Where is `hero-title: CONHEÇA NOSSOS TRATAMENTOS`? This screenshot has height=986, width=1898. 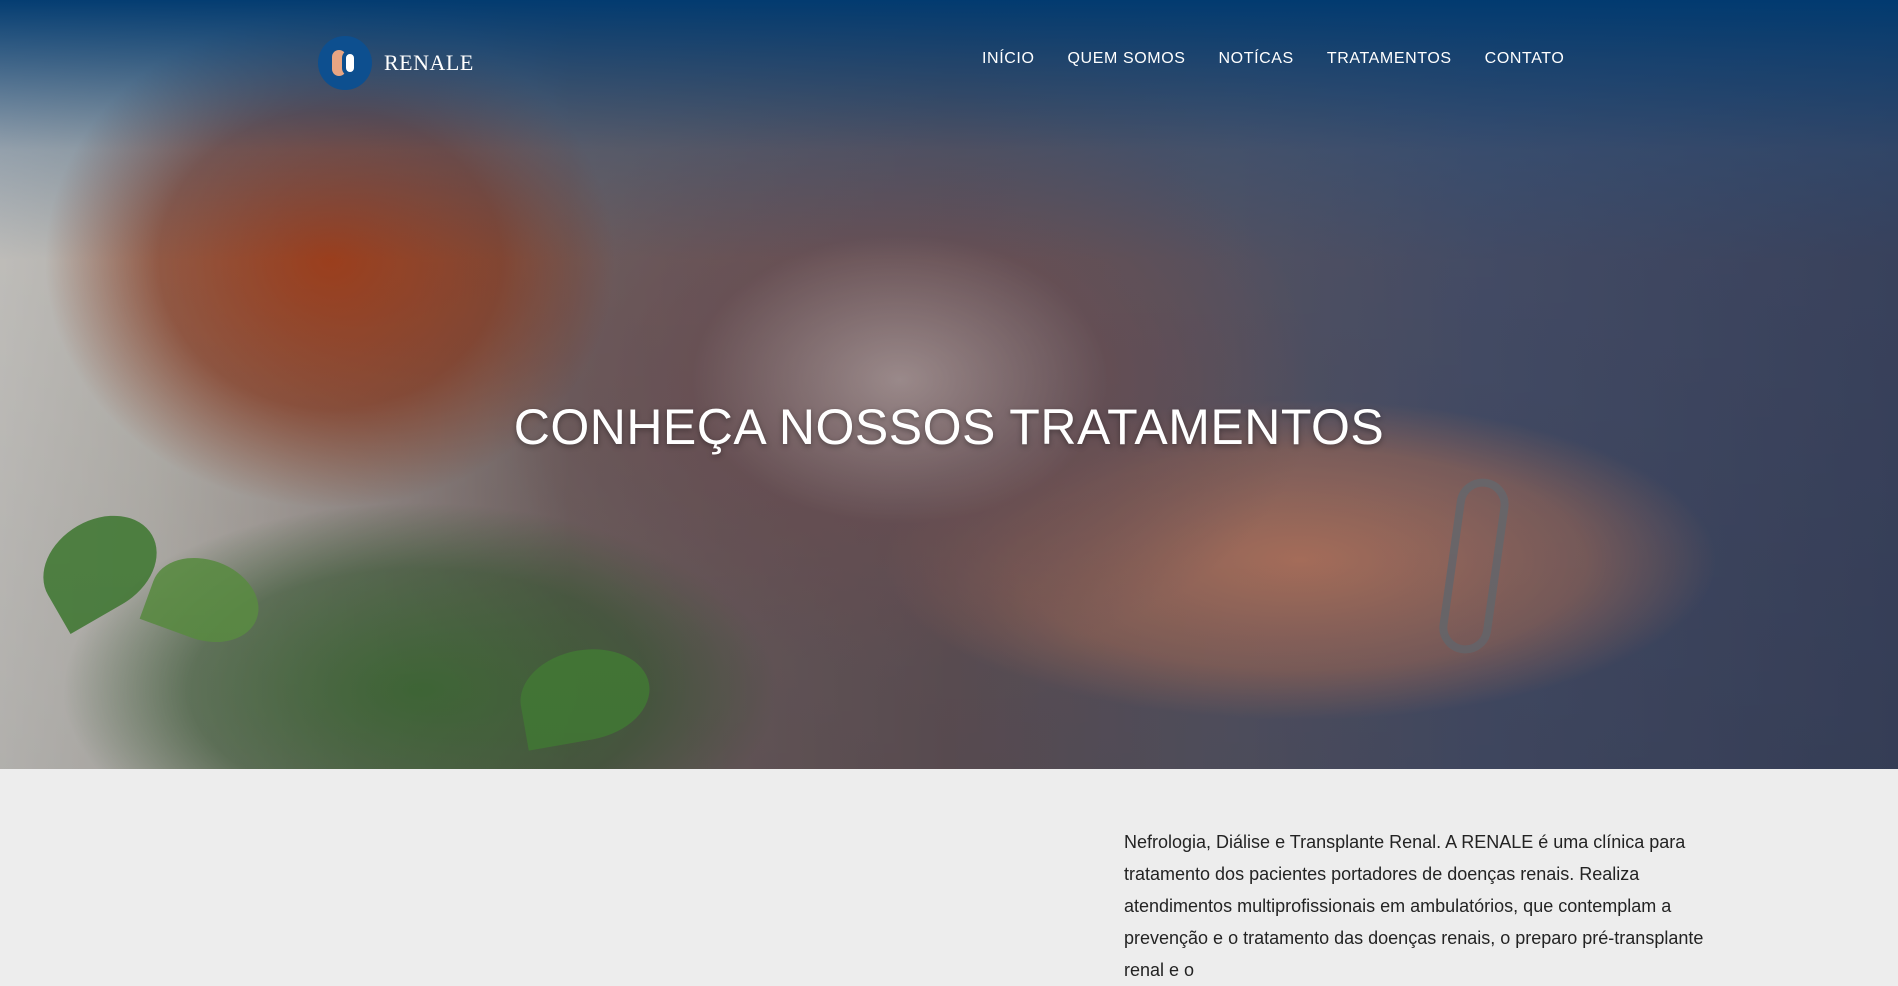 hero-title: CONHEÇA NOSSOS TRATAMENTOS is located at coordinates (949, 427).